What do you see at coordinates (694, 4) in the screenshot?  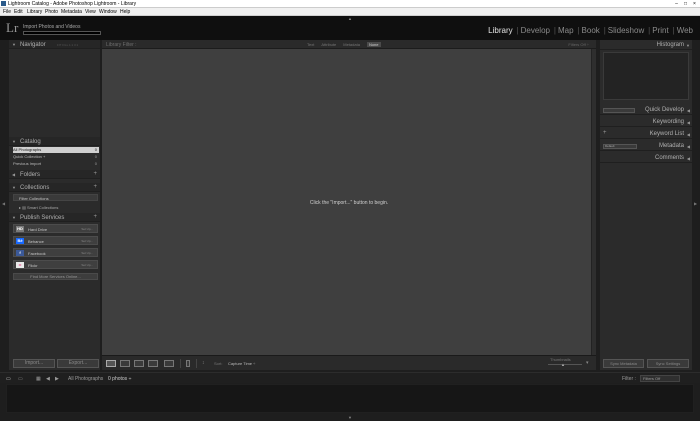 I see `close-button: ×` at bounding box center [694, 4].